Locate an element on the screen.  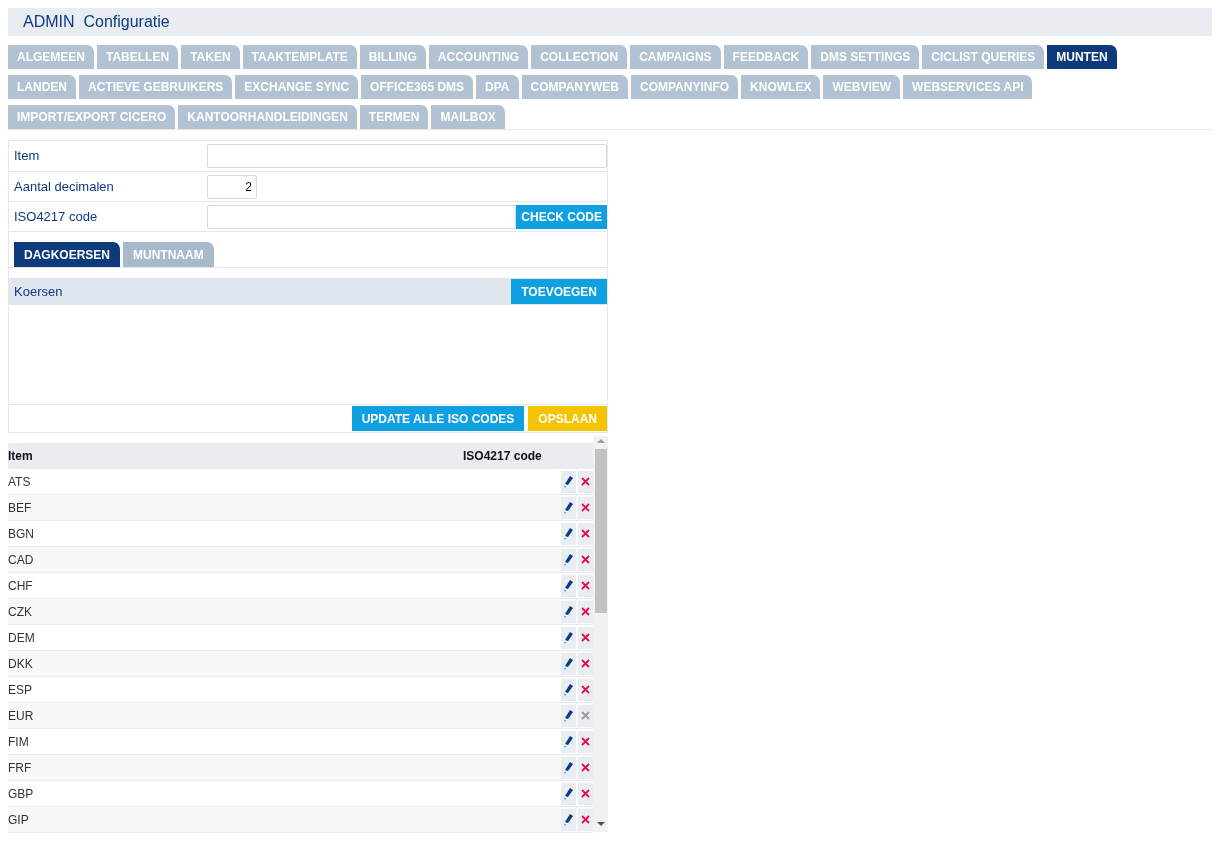
tab: DAGKOERSEN is located at coordinates (67, 254).